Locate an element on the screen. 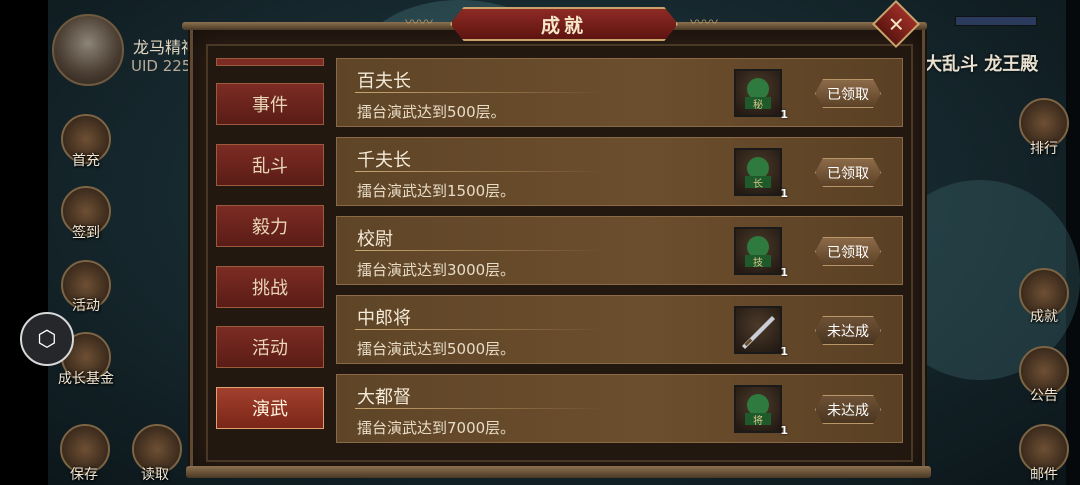 This screenshot has height=485, width=1080. left-edge is located at coordinates (24, 242).